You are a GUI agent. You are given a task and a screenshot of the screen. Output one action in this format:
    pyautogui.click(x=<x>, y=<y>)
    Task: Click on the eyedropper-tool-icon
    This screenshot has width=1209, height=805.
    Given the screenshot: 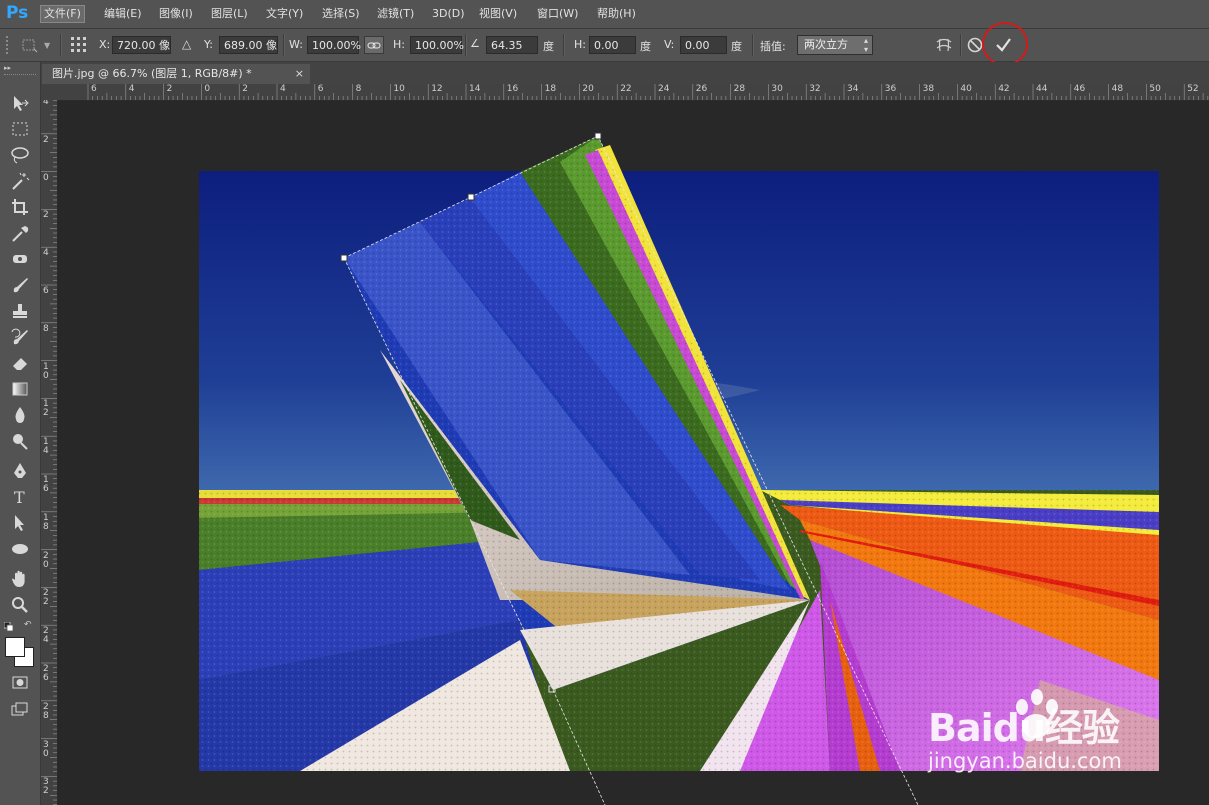 What is the action you would take?
    pyautogui.click(x=20, y=233)
    